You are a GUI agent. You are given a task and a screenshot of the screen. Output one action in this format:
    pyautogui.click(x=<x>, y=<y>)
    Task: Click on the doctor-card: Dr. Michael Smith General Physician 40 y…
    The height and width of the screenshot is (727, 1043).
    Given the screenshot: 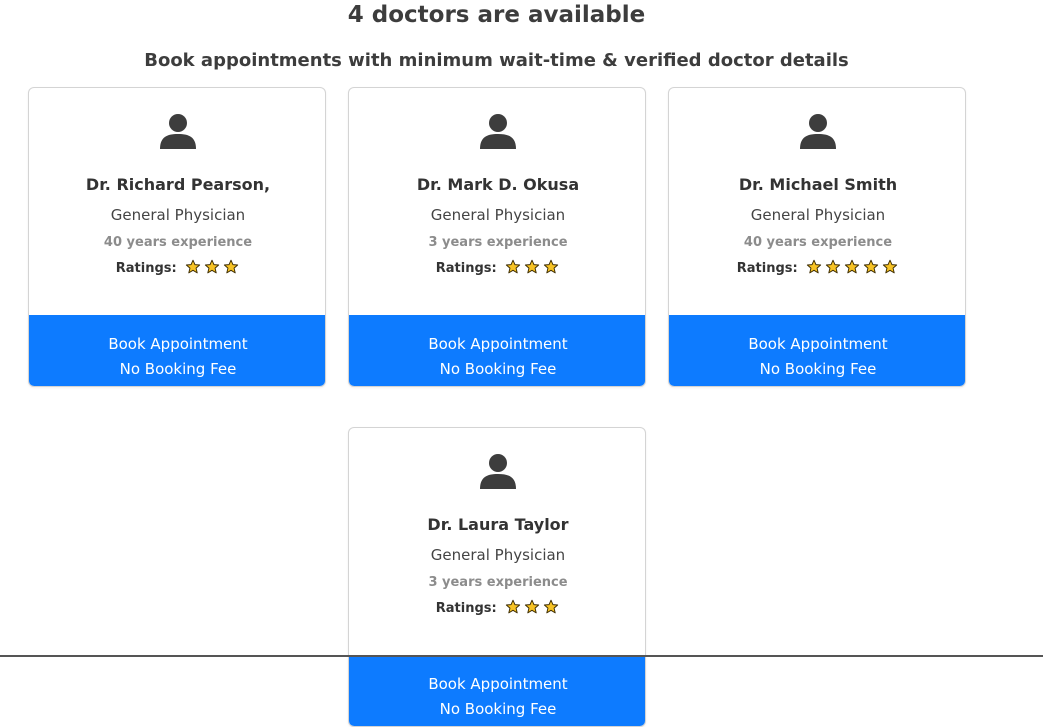 What is the action you would take?
    pyautogui.click(x=817, y=237)
    